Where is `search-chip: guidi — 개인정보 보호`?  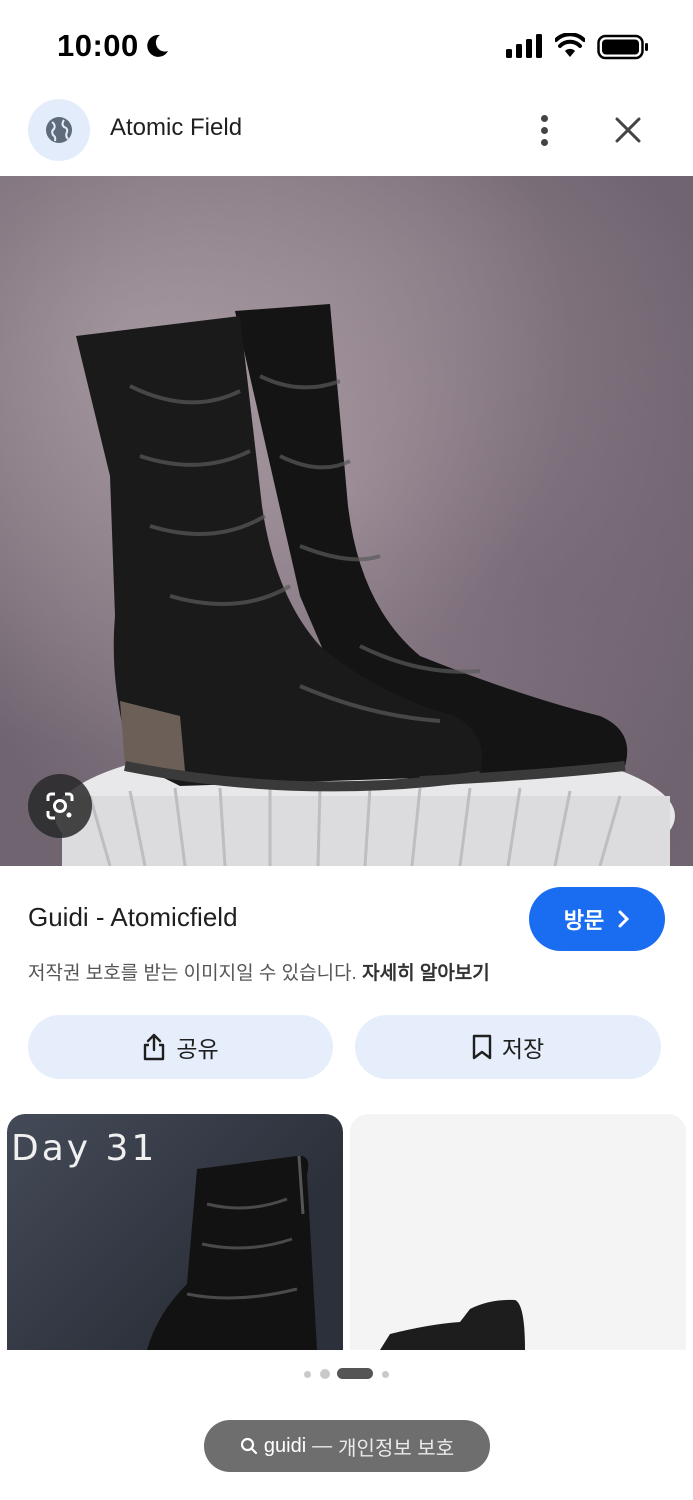
search-chip: guidi — 개인정보 보호 is located at coordinates (347, 1446).